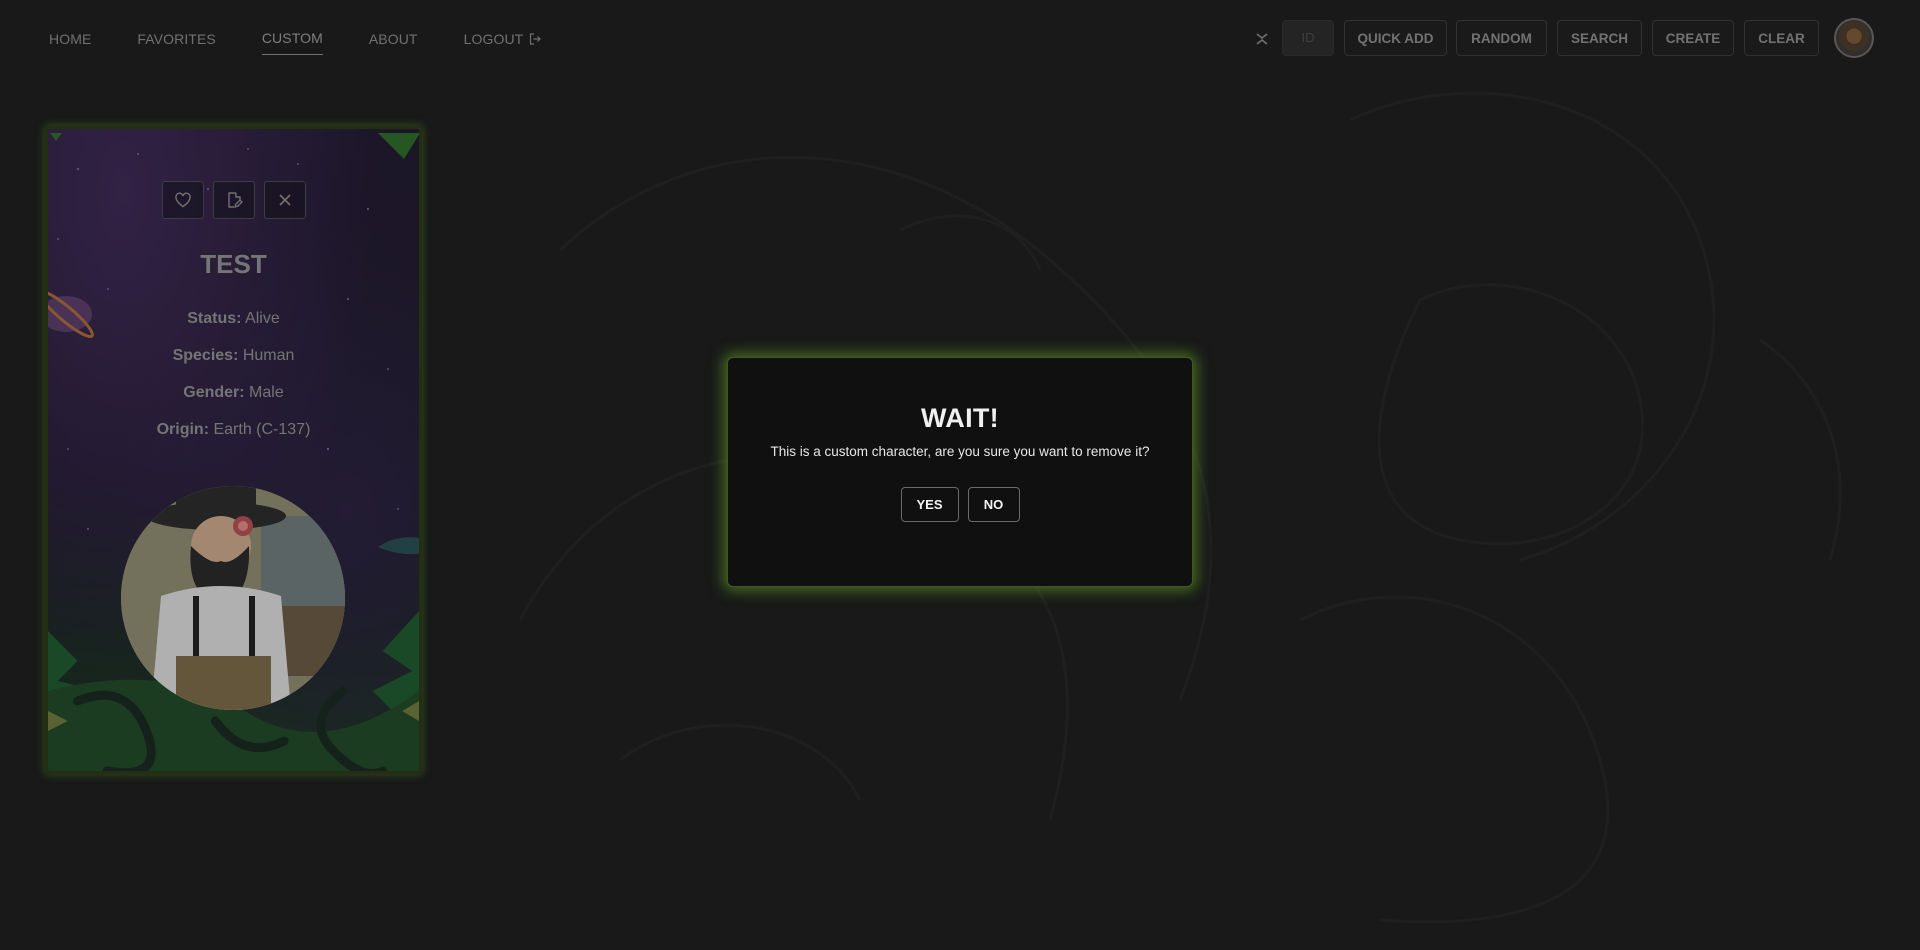  What do you see at coordinates (960, 418) in the screenshot?
I see `dialog-title: WAIT!` at bounding box center [960, 418].